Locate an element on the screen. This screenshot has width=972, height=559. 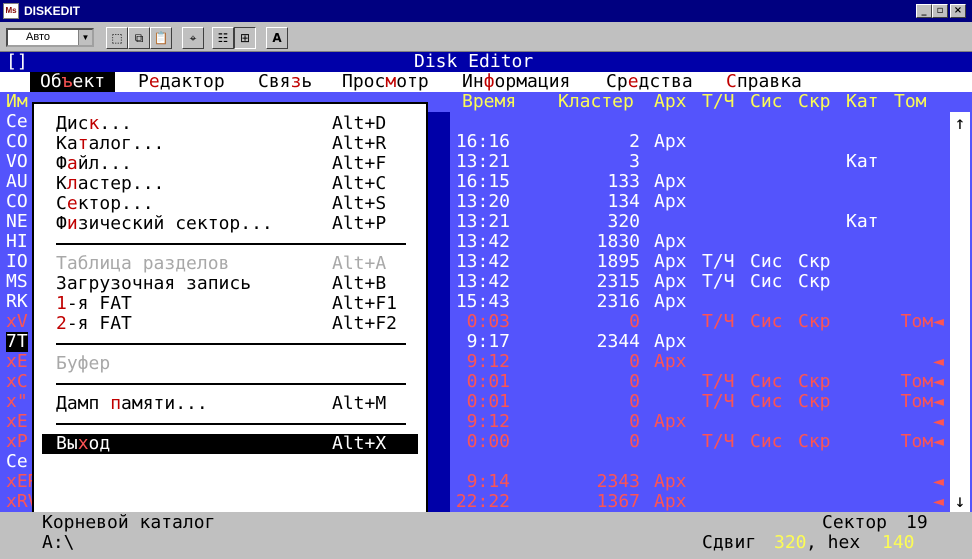
dropdown-label-pre: Ф is located at coordinates (61, 163).